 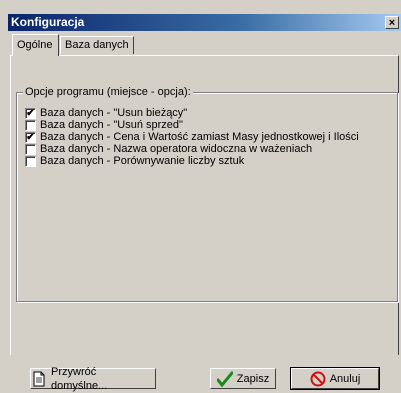 What do you see at coordinates (39, 379) in the screenshot?
I see `document-icon` at bounding box center [39, 379].